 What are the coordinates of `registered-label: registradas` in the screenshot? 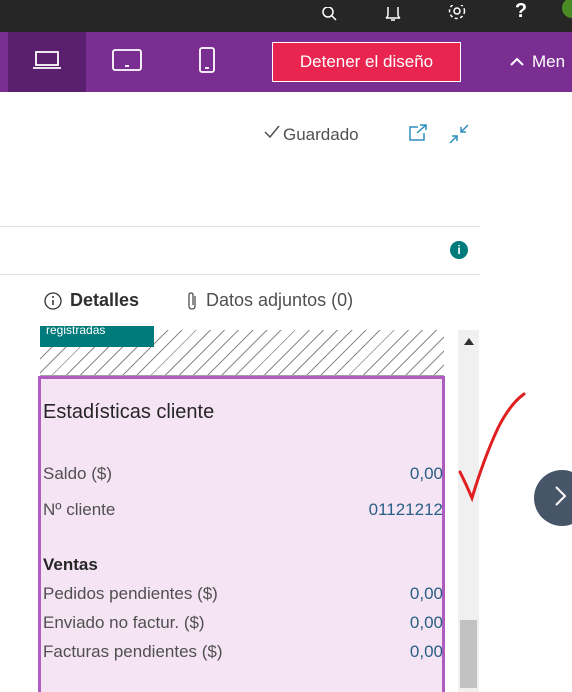 It's located at (97, 336).